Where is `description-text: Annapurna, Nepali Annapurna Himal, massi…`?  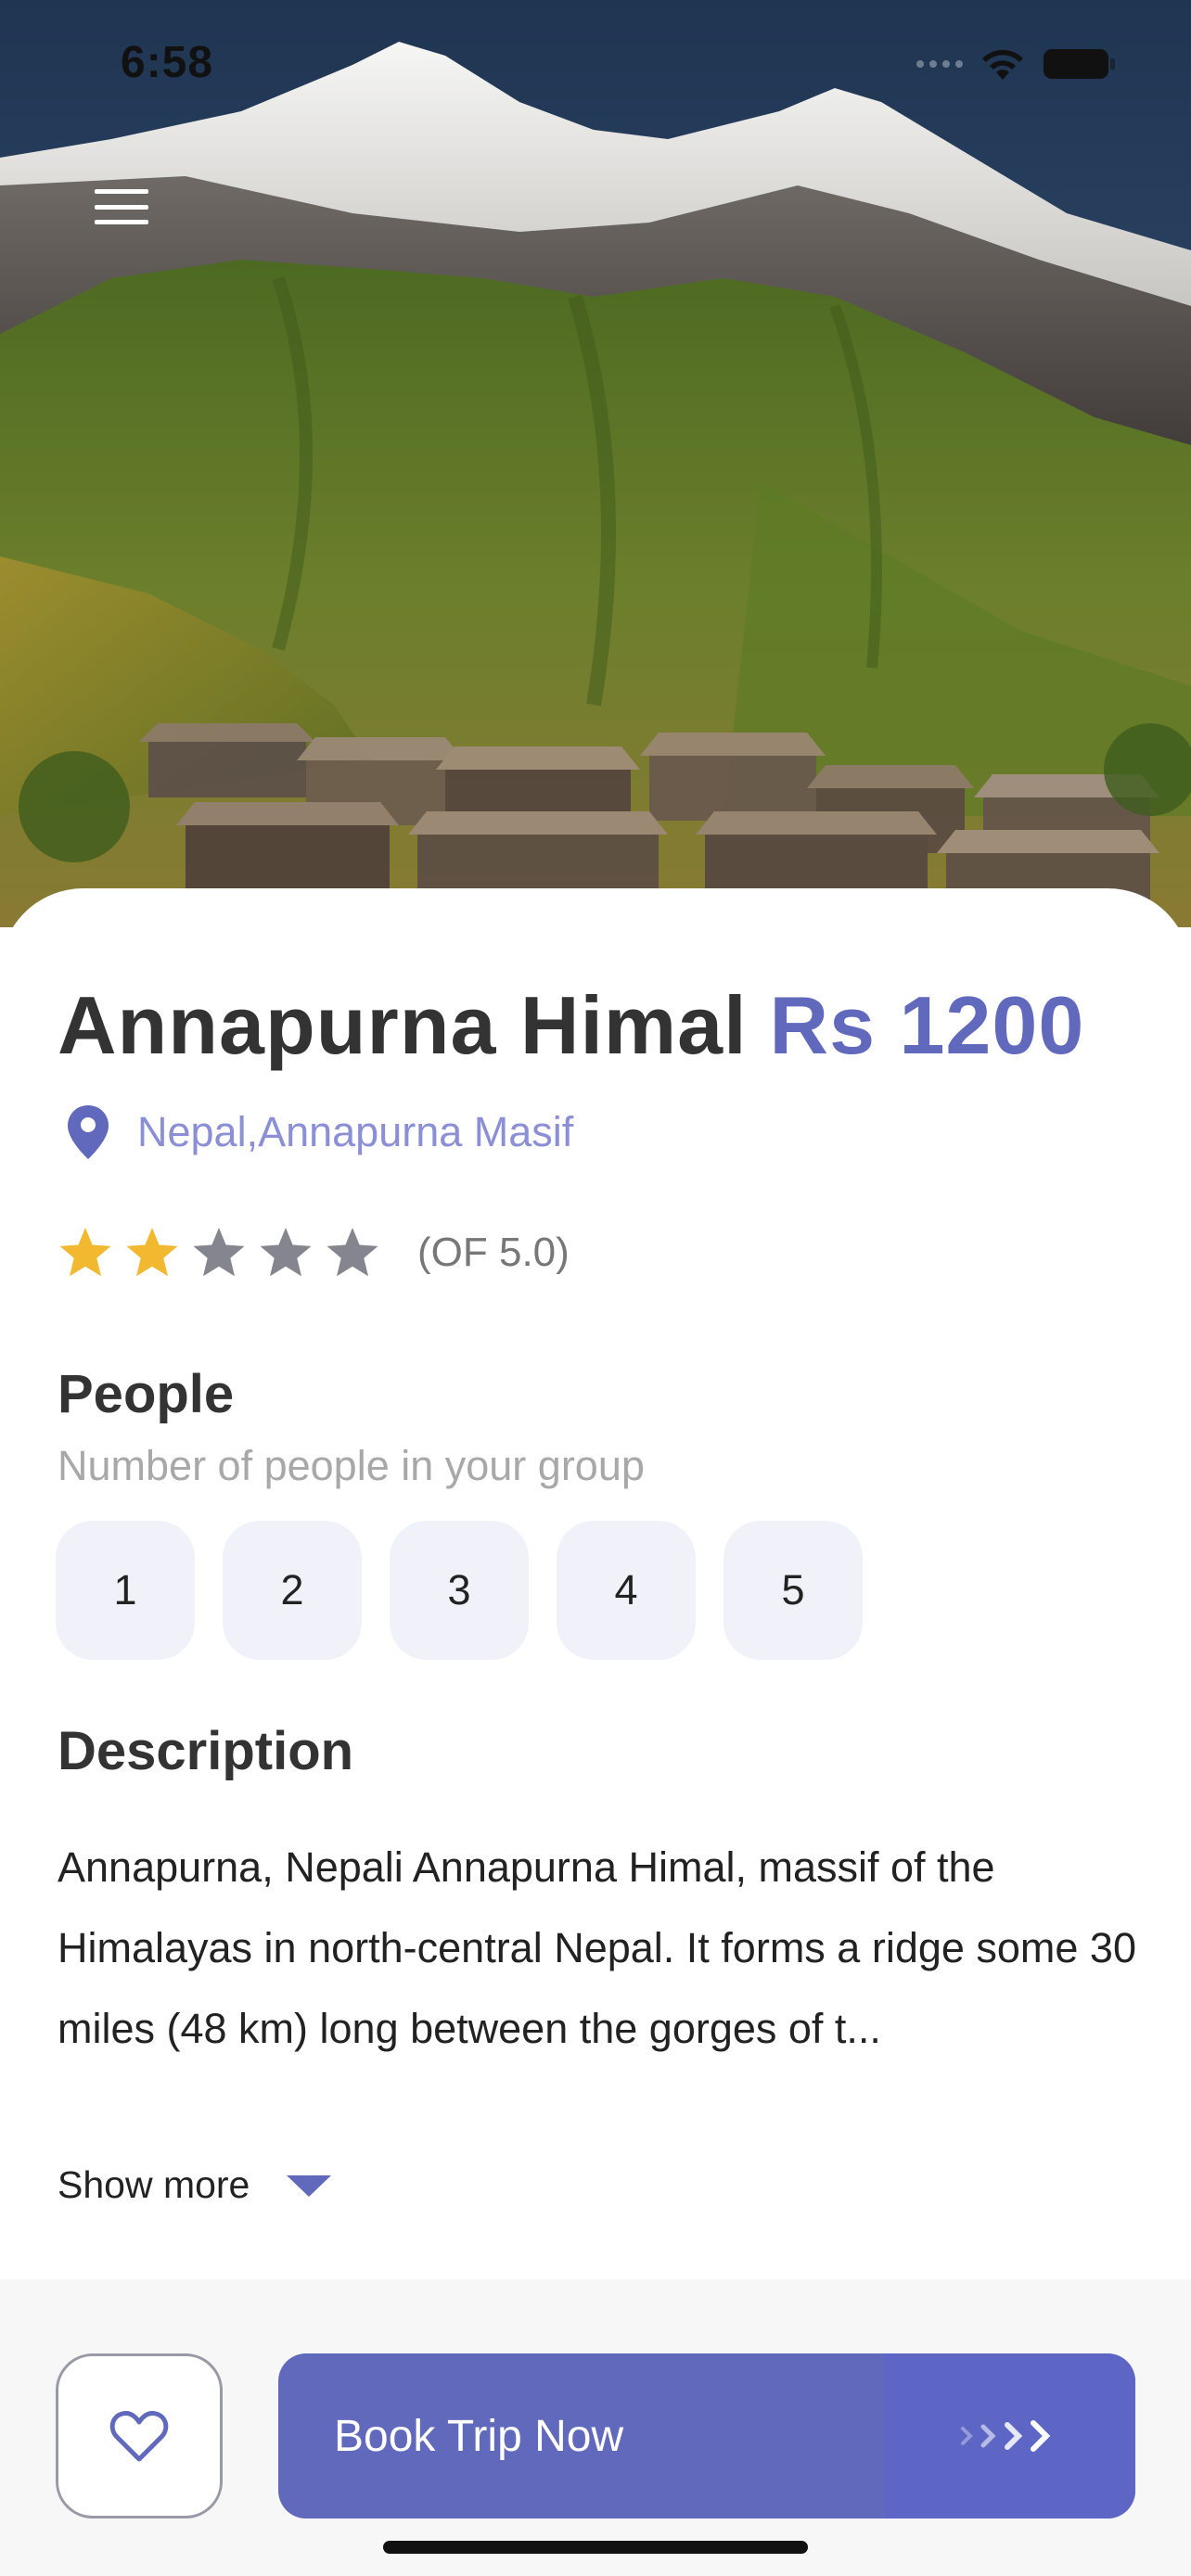
description-text: Annapurna, Nepali Annapurna Himal, massi… is located at coordinates (597, 1947).